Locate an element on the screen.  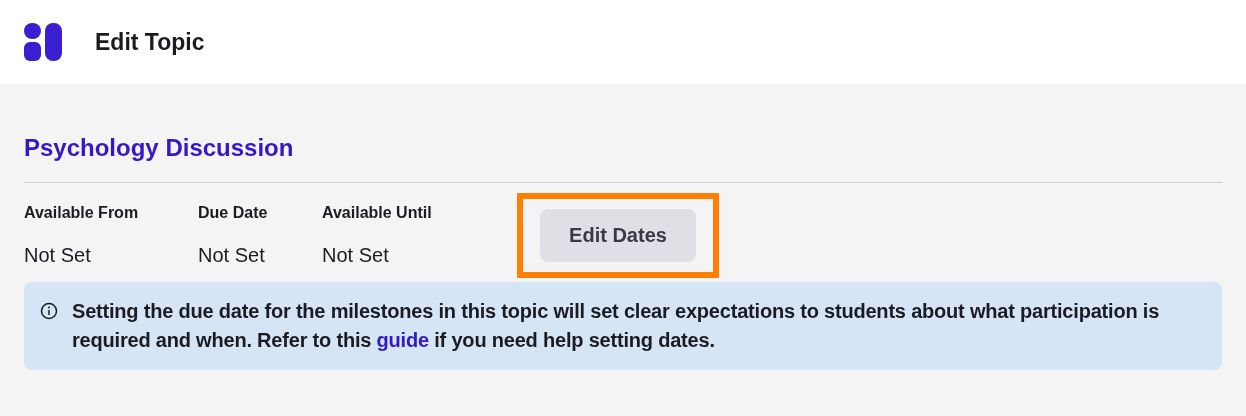
page-title: Edit Topic is located at coordinates (150, 42).